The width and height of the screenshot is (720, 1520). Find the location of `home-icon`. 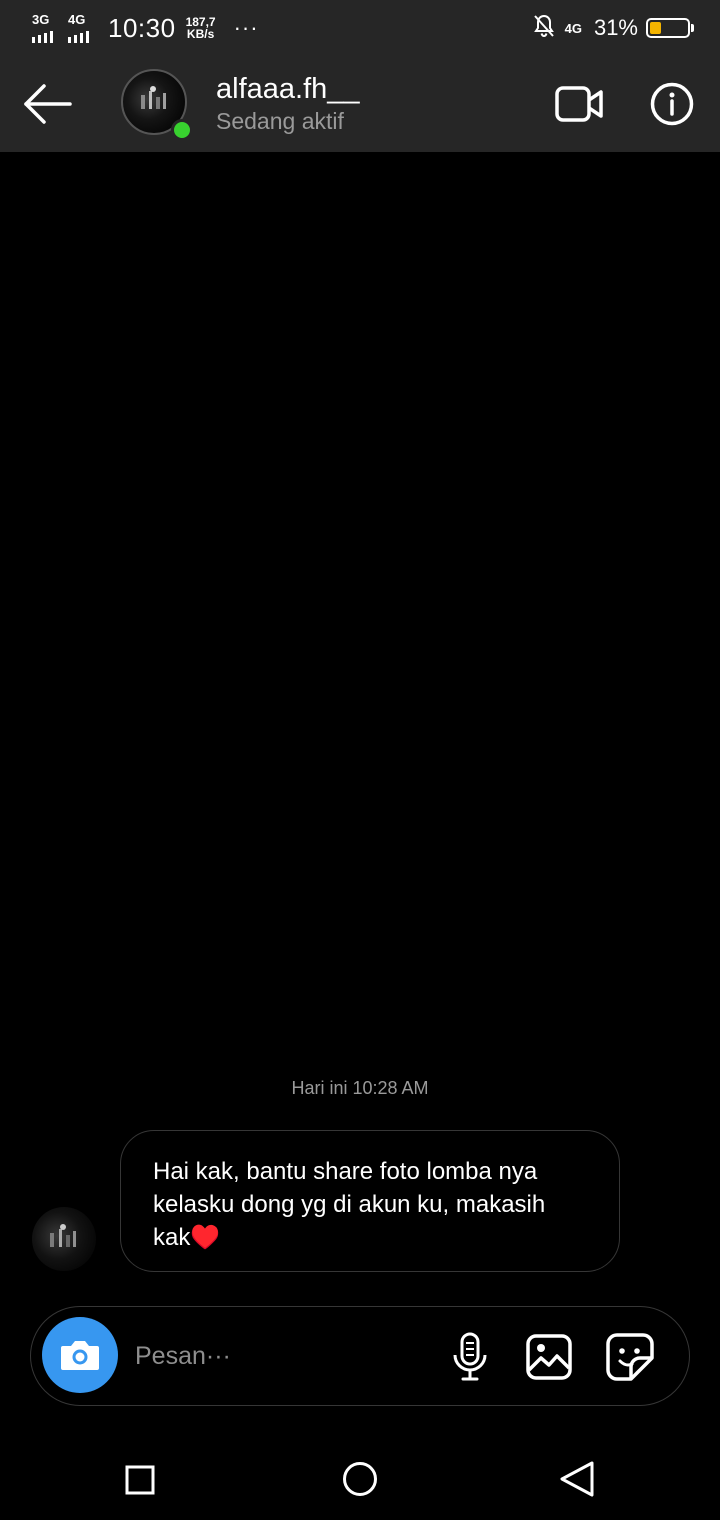

home-icon is located at coordinates (360, 1479).